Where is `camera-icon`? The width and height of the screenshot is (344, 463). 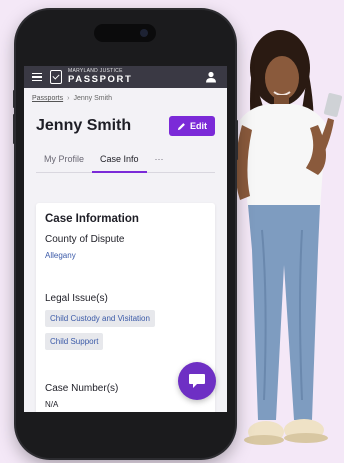 camera-icon is located at coordinates (144, 33).